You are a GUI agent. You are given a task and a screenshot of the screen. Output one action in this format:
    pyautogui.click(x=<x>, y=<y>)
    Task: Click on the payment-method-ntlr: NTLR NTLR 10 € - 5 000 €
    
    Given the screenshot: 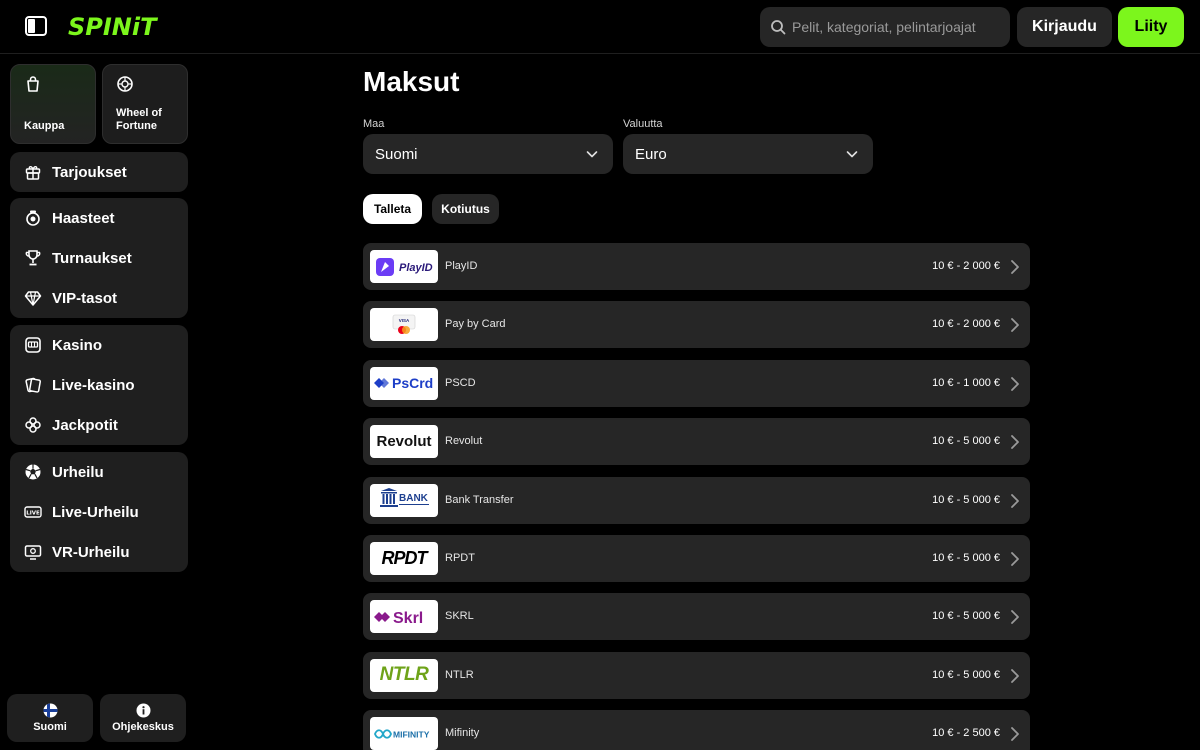 What is the action you would take?
    pyautogui.click(x=696, y=675)
    